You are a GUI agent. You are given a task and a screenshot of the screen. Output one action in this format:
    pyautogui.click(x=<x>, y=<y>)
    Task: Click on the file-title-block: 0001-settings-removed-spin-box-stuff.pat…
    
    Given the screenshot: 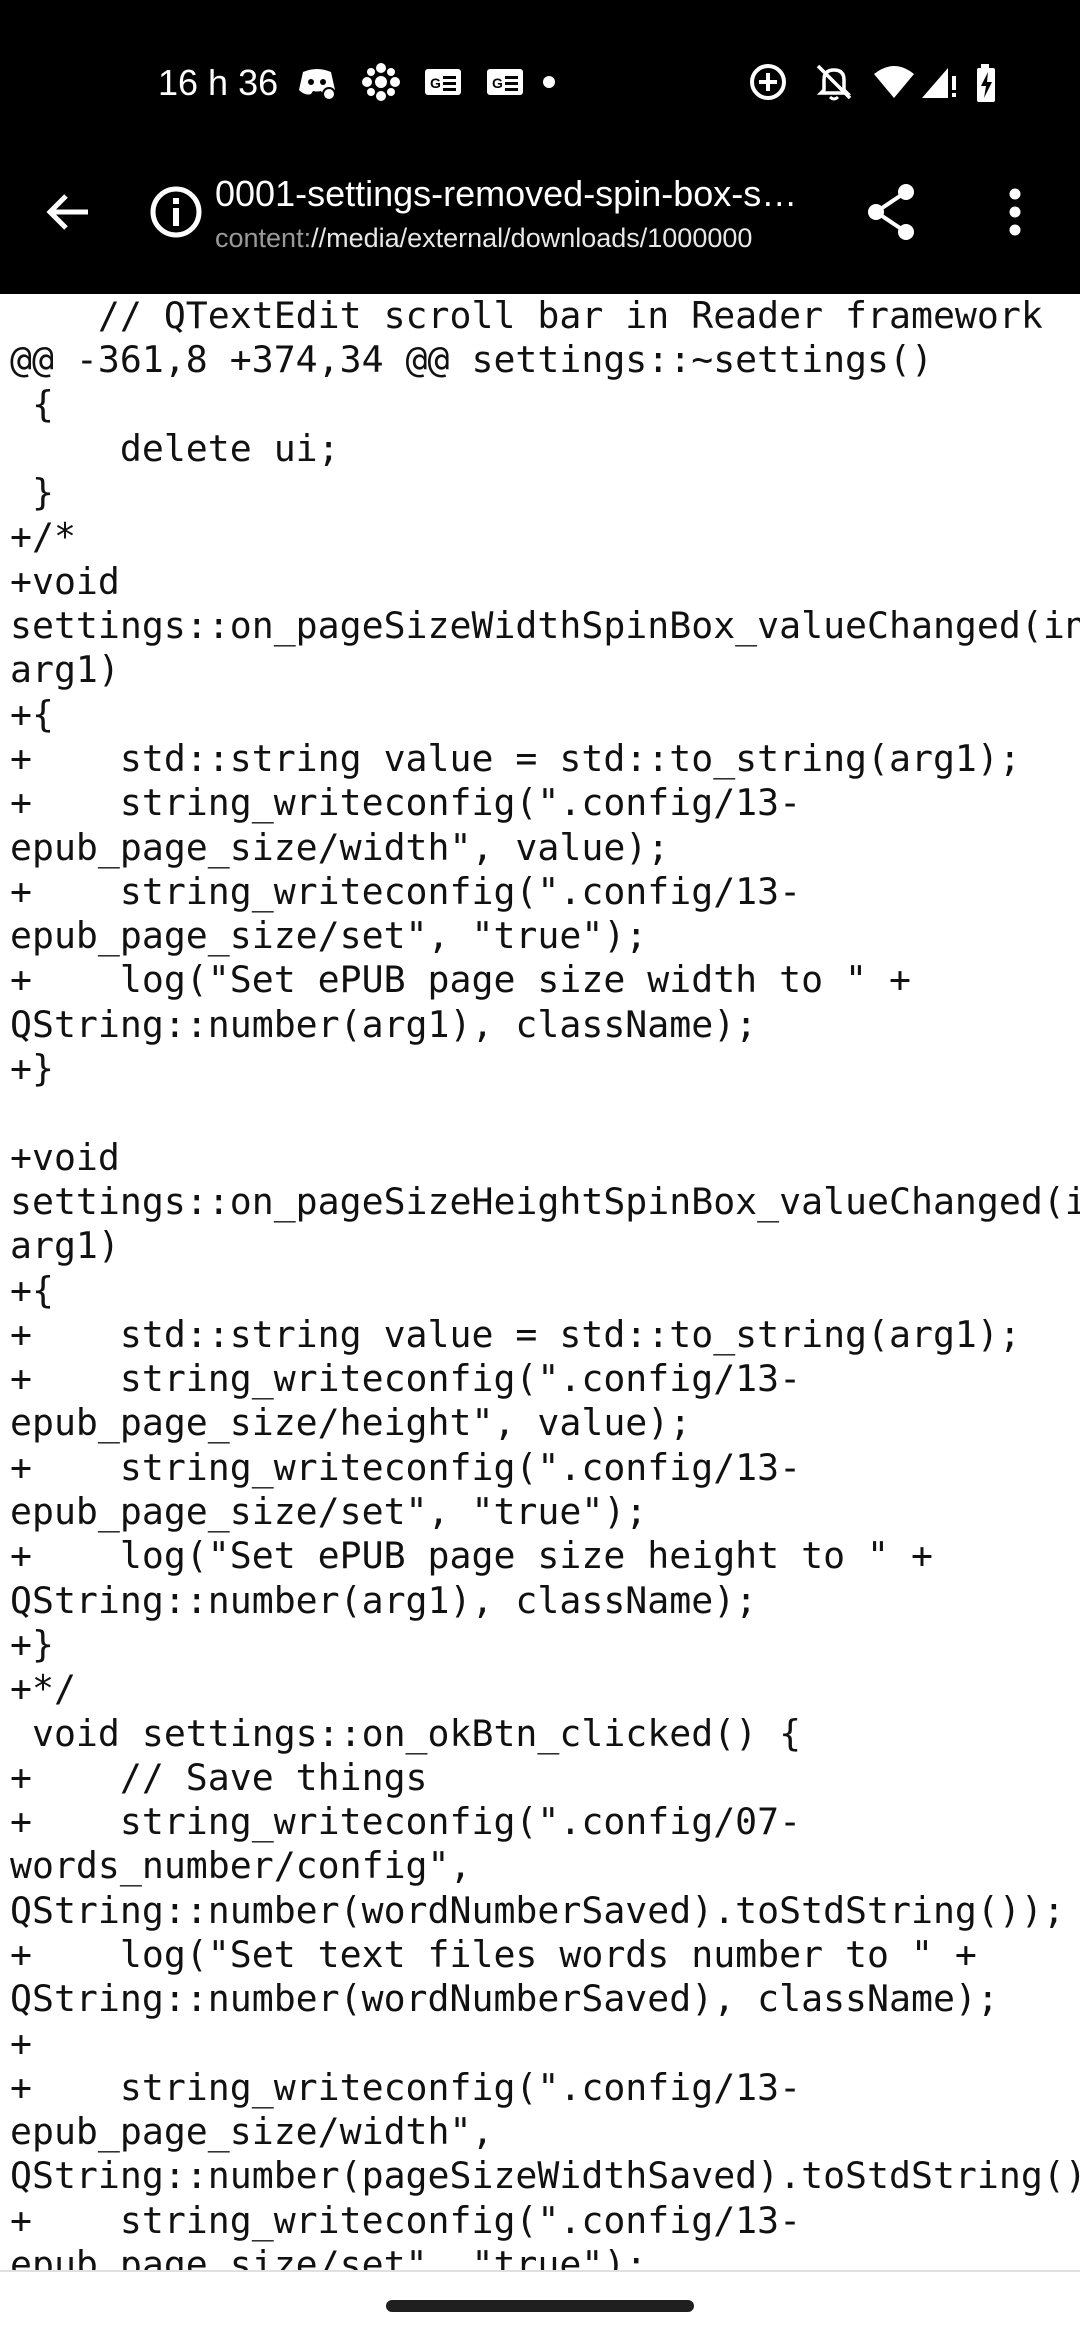 What is the action you would take?
    pyautogui.click(x=507, y=218)
    